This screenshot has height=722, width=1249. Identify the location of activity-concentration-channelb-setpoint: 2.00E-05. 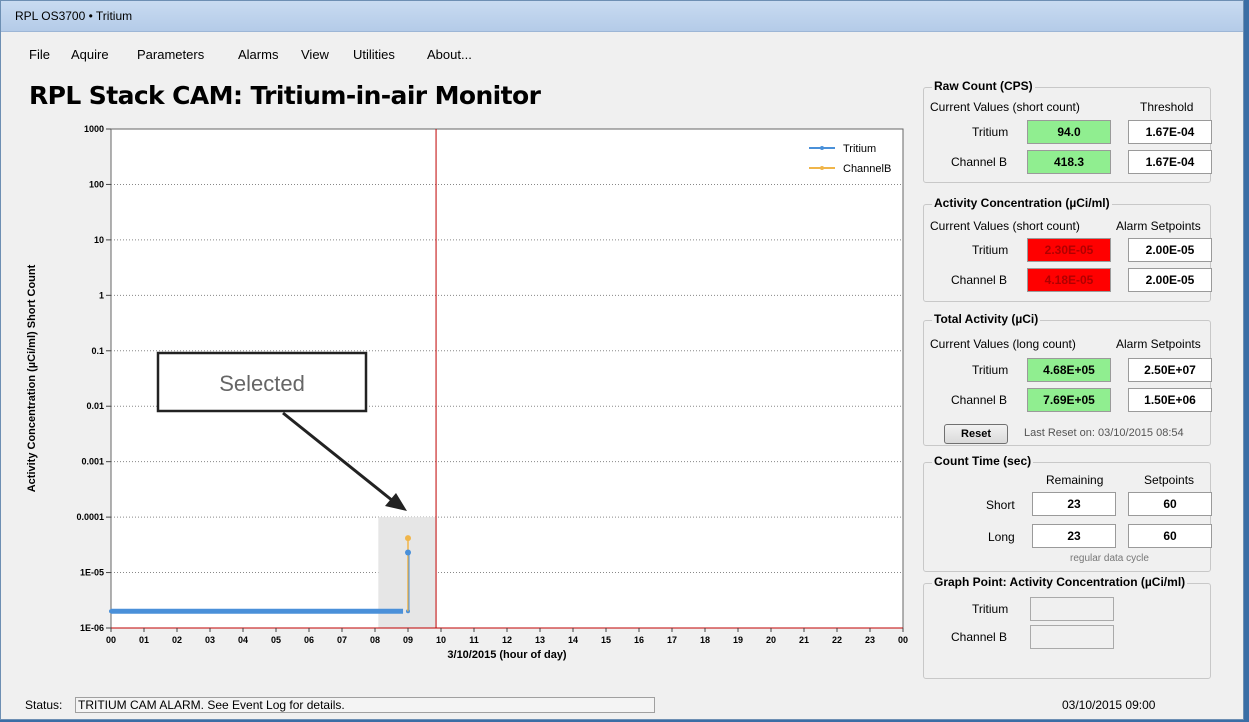
(1170, 280).